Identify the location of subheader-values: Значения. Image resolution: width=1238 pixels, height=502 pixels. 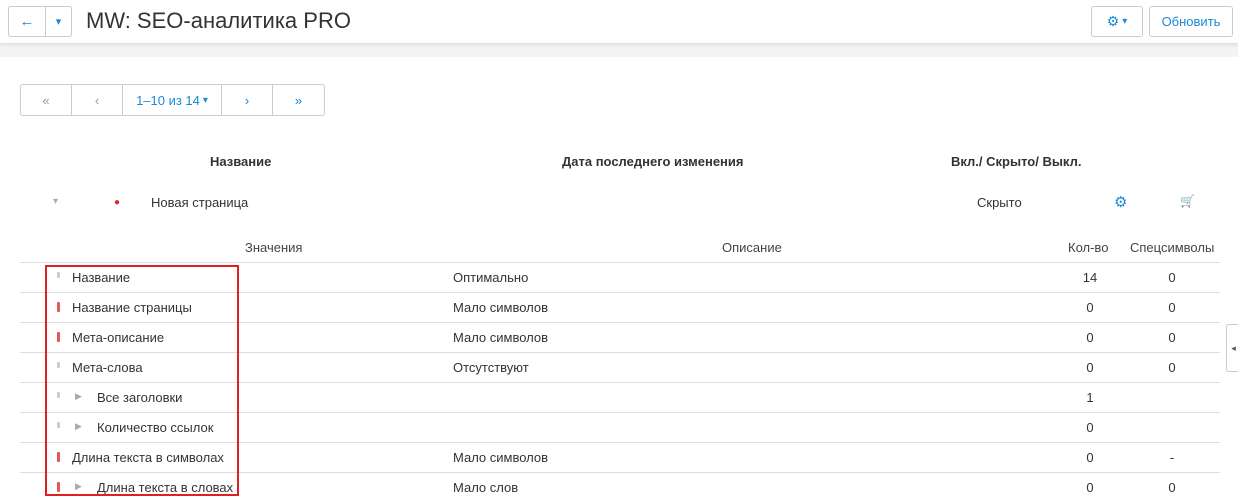
(274, 247).